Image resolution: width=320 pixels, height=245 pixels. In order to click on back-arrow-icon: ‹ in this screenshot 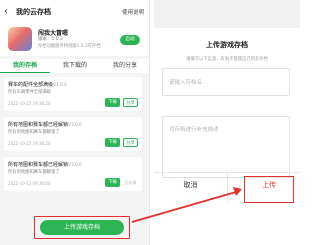, I will do `click(9, 12)`.